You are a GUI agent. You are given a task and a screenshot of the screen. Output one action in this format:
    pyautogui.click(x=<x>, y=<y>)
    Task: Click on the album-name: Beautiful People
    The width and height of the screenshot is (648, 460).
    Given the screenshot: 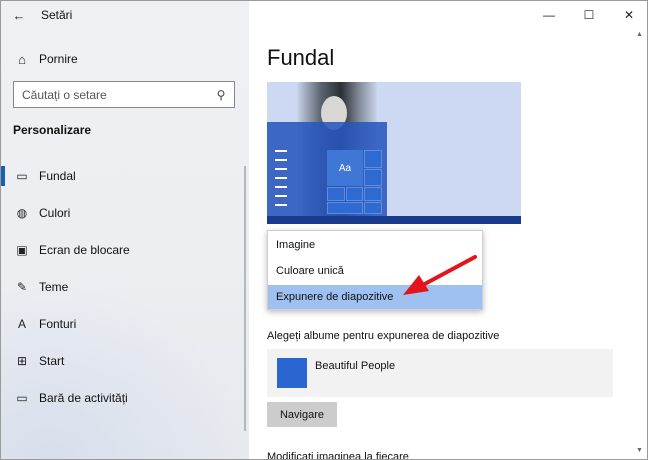 What is the action you would take?
    pyautogui.click(x=355, y=366)
    